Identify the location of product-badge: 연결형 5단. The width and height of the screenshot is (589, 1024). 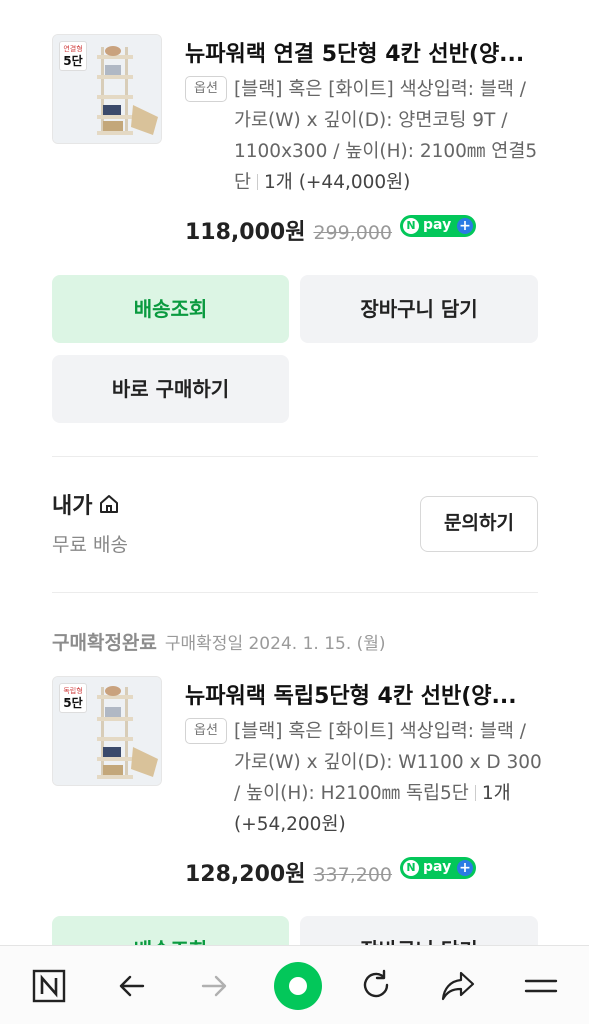
(73, 56).